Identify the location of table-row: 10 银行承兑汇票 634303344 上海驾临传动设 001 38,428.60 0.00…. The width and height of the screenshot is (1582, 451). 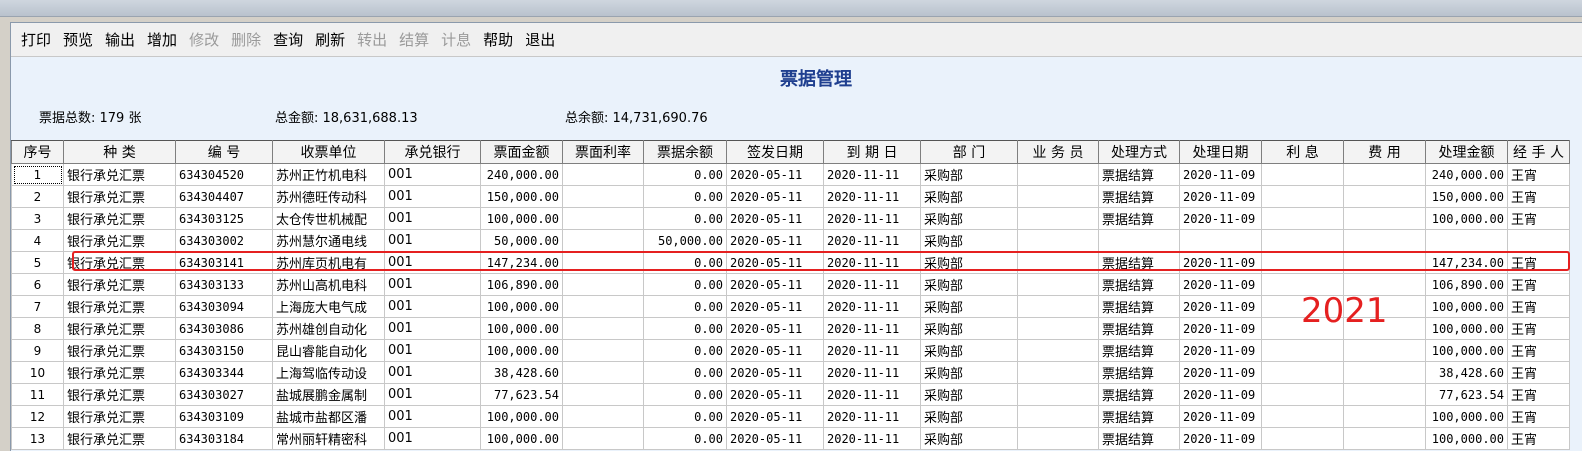
(790, 372).